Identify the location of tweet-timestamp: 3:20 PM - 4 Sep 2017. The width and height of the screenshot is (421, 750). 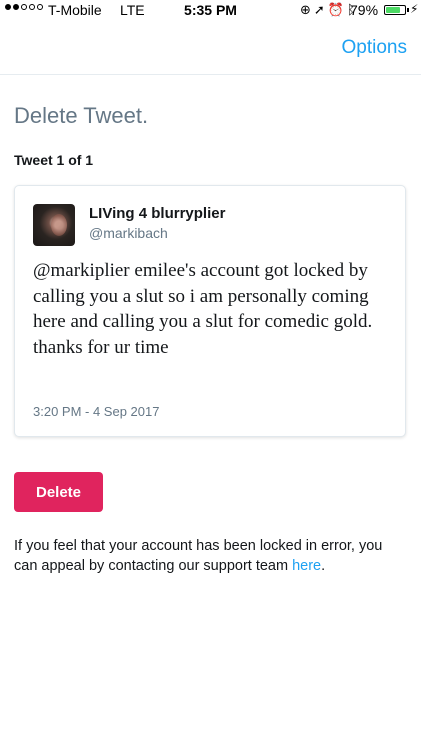
(96, 411).